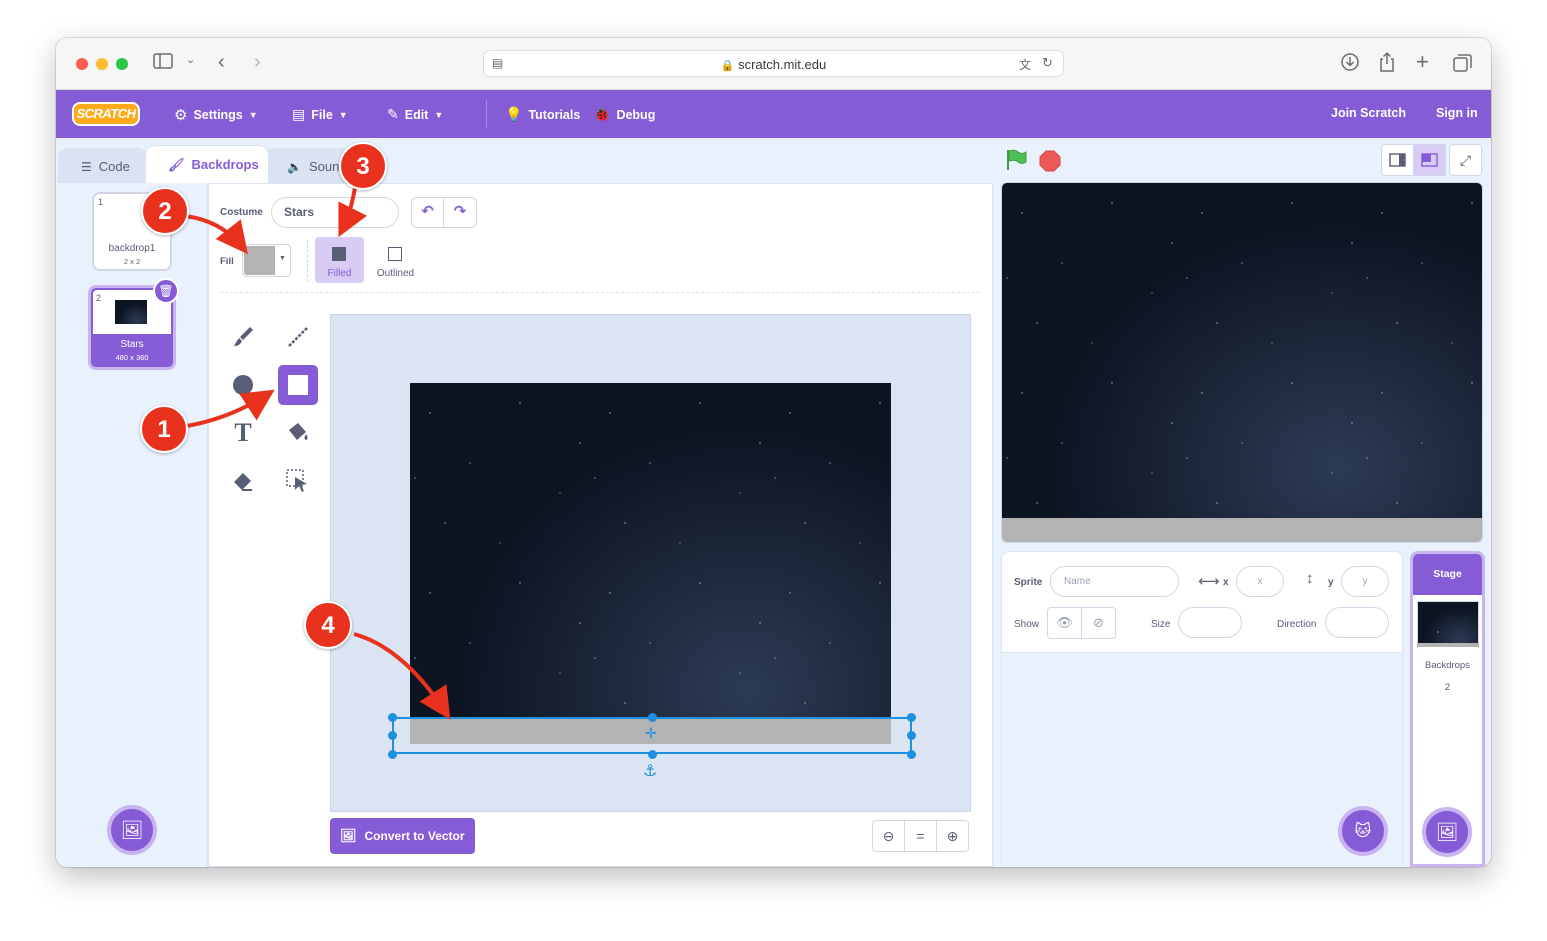  What do you see at coordinates (911, 717) in the screenshot?
I see `selection-handle-ne` at bounding box center [911, 717].